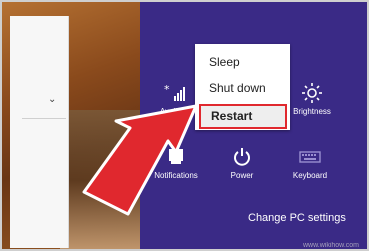 This screenshot has width=369, height=251. I want to click on menu-item-restart-highlight: Restart, so click(243, 116).